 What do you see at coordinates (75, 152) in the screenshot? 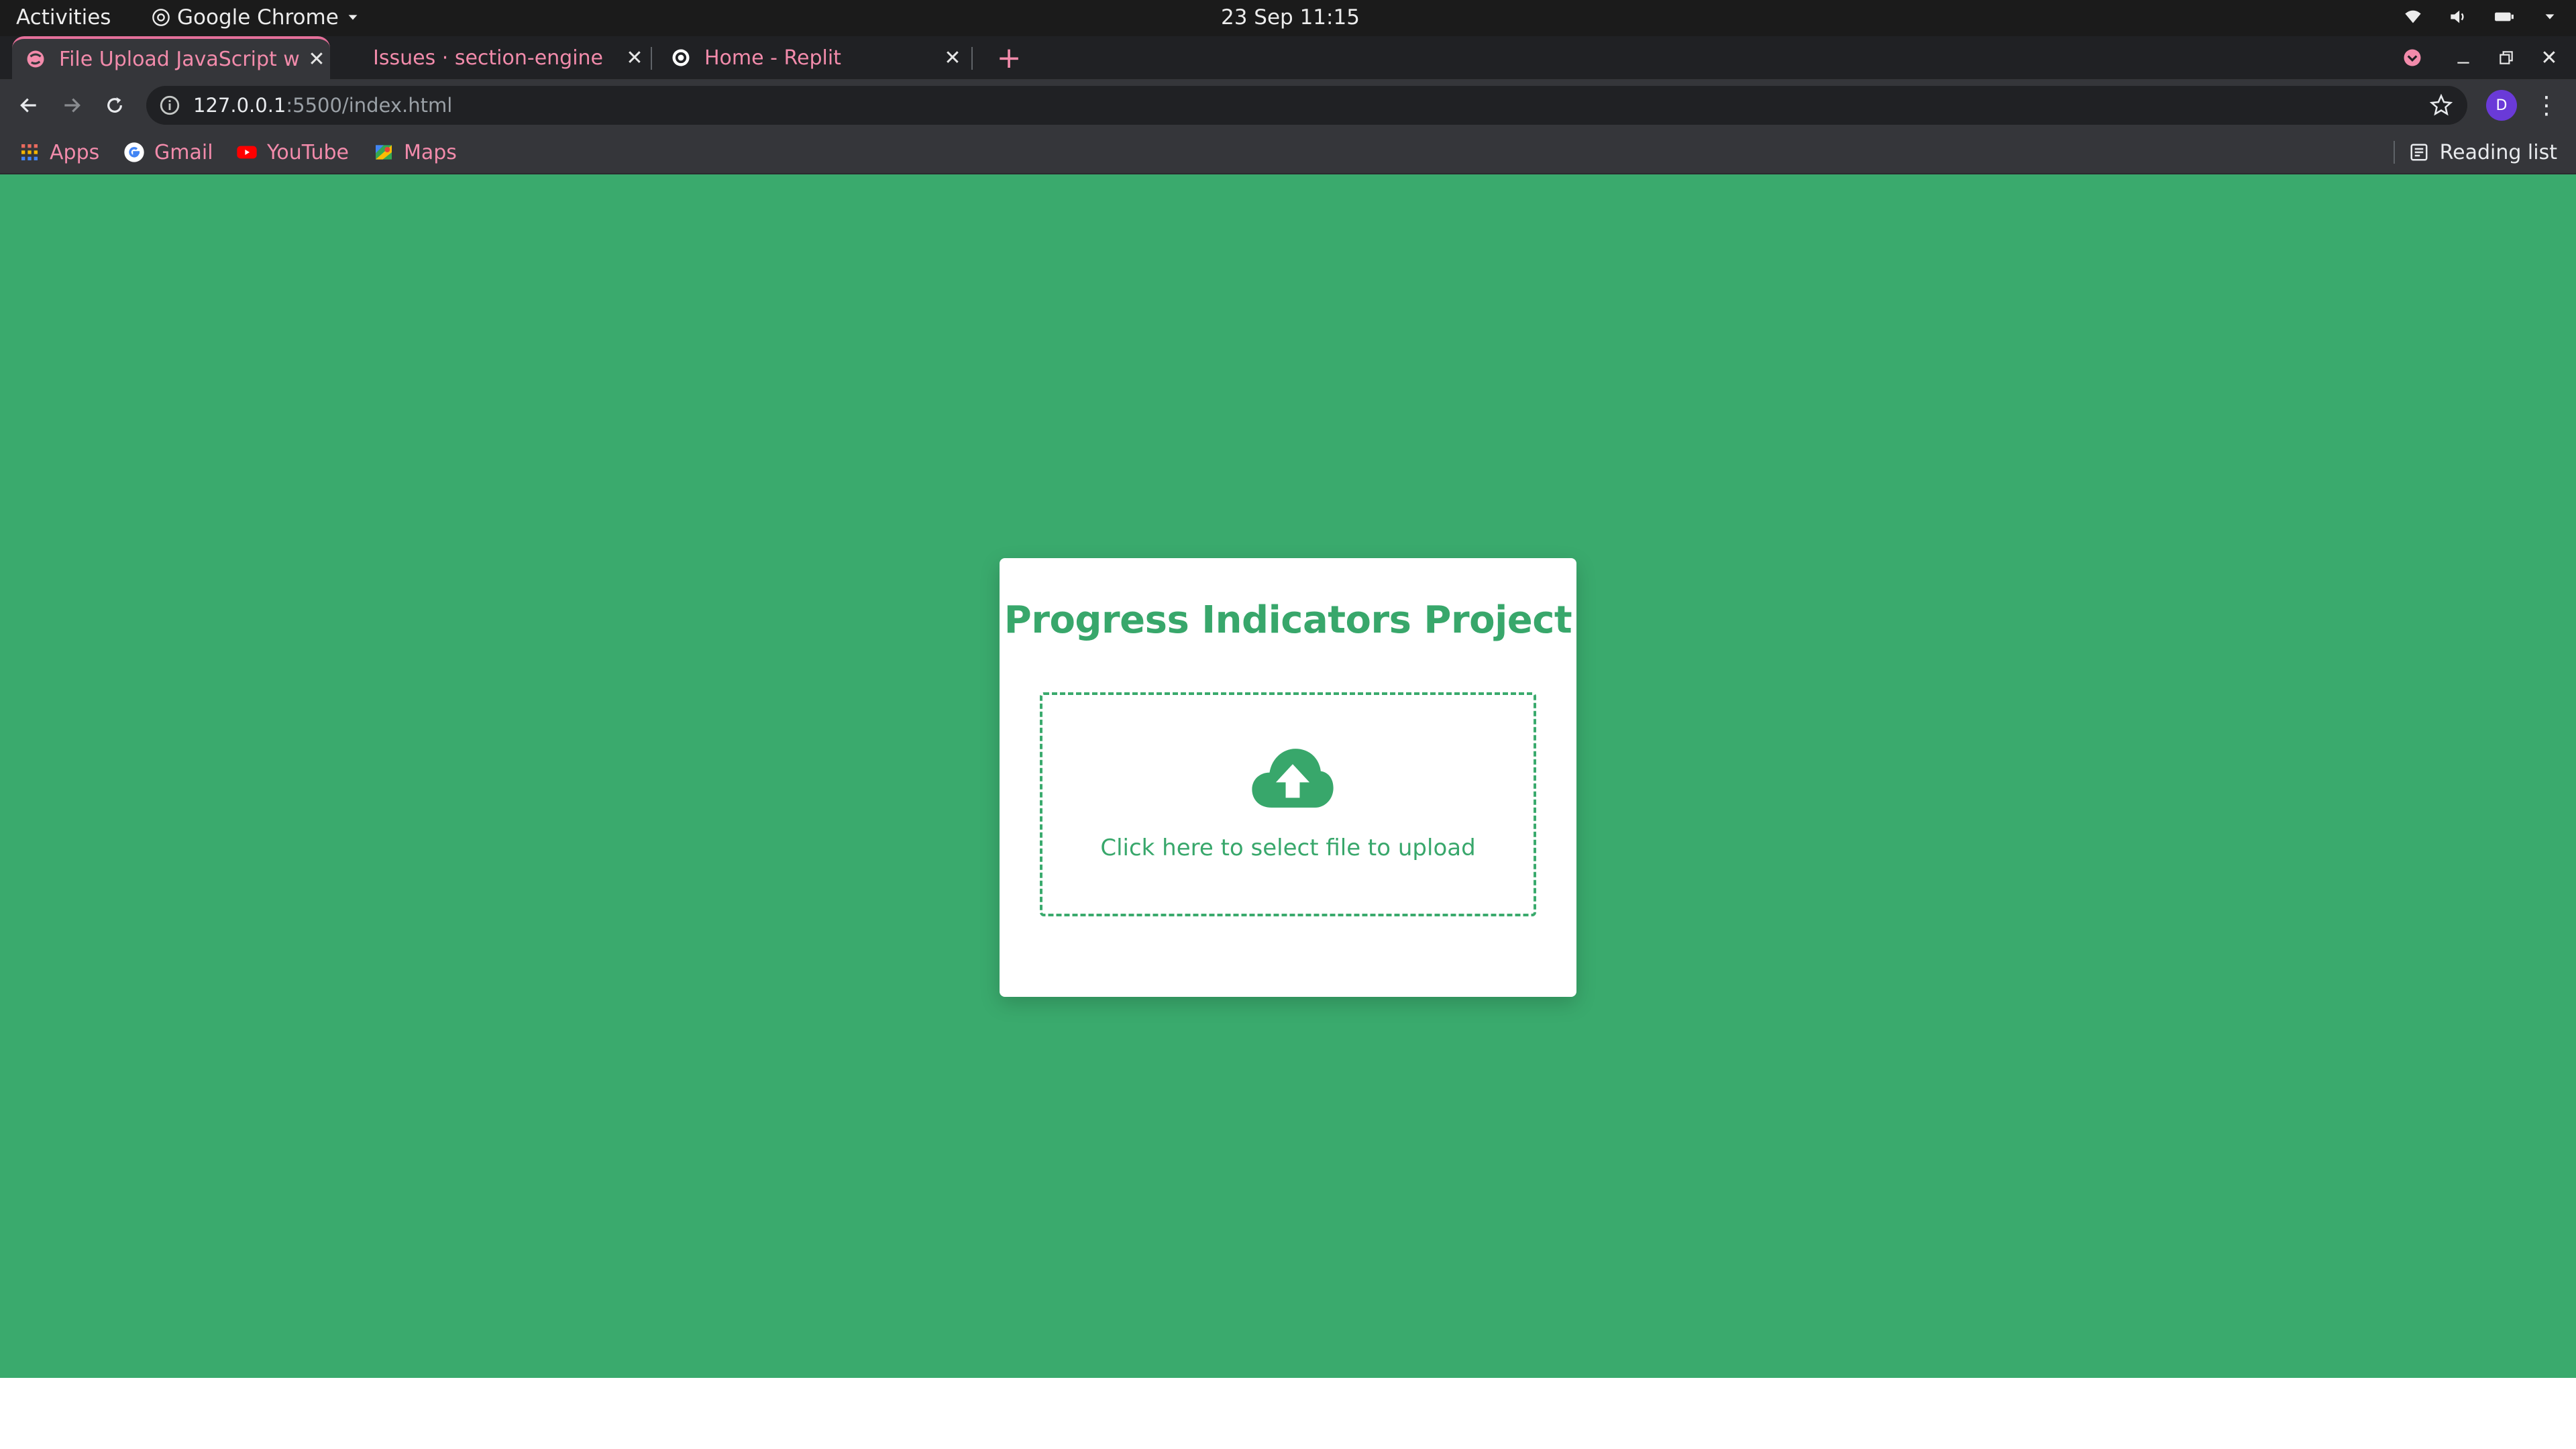
I see `bookmark-label: Apps` at bounding box center [75, 152].